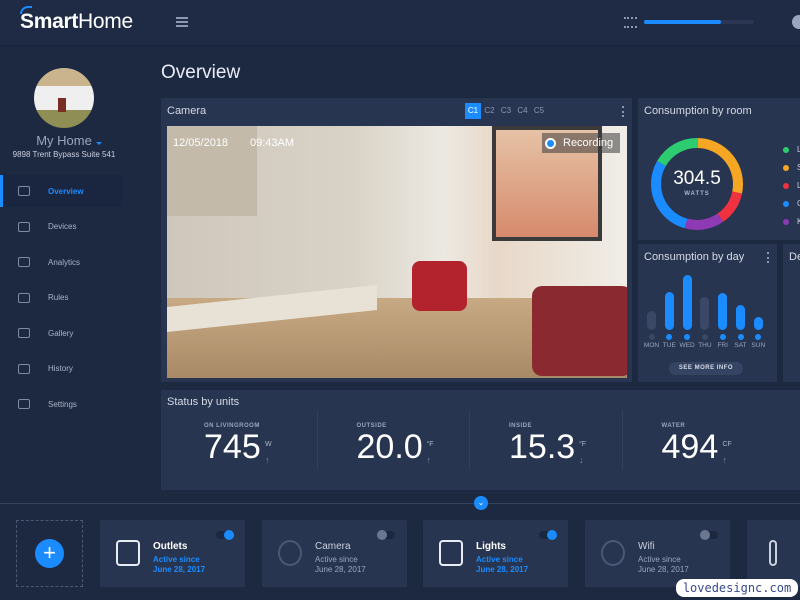 Image resolution: width=800 pixels, height=600 pixels. What do you see at coordinates (651, 337) in the screenshot?
I see `bar-dot-mon` at bounding box center [651, 337].